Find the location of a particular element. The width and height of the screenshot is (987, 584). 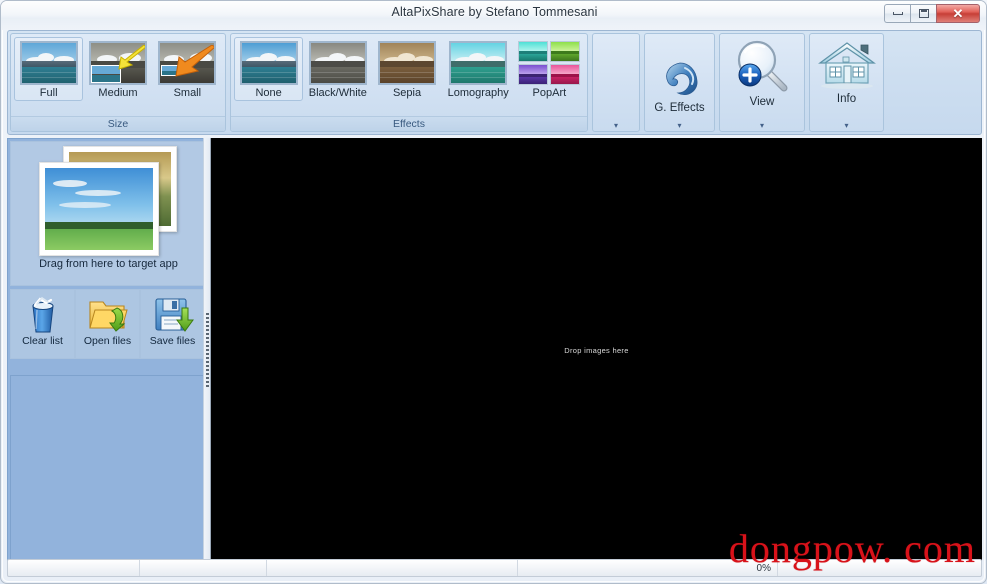

effect-option-blackwhite-label: Black/White is located at coordinates (337, 93).